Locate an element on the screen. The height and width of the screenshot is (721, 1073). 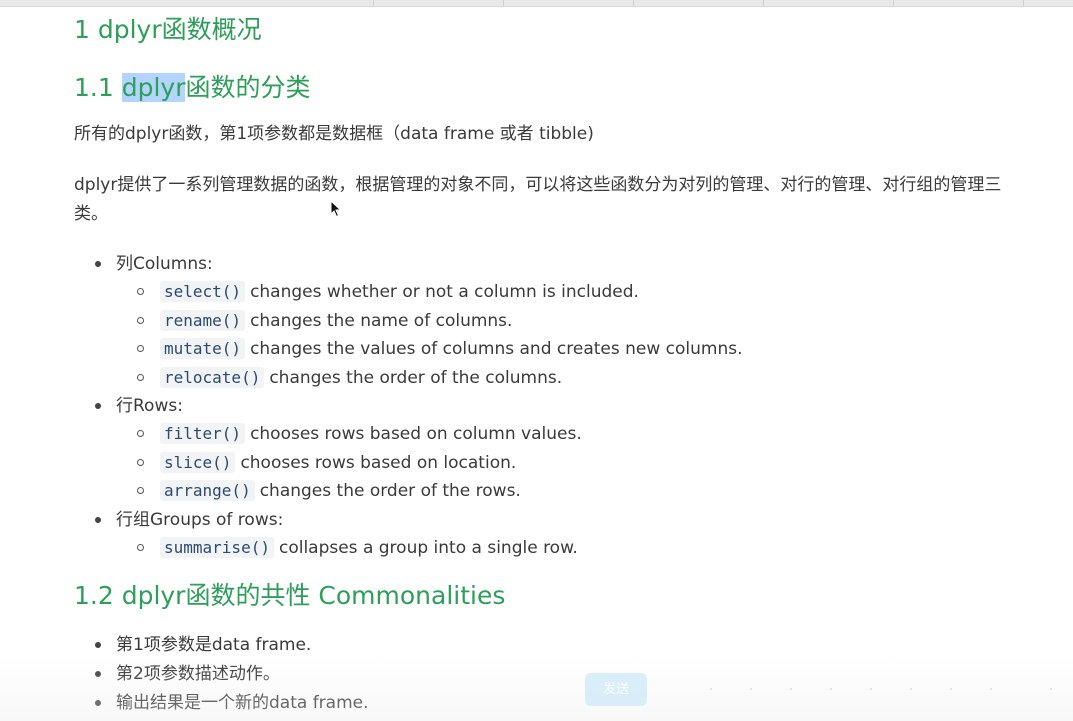
category-label: 行Rows: is located at coordinates (149, 406).